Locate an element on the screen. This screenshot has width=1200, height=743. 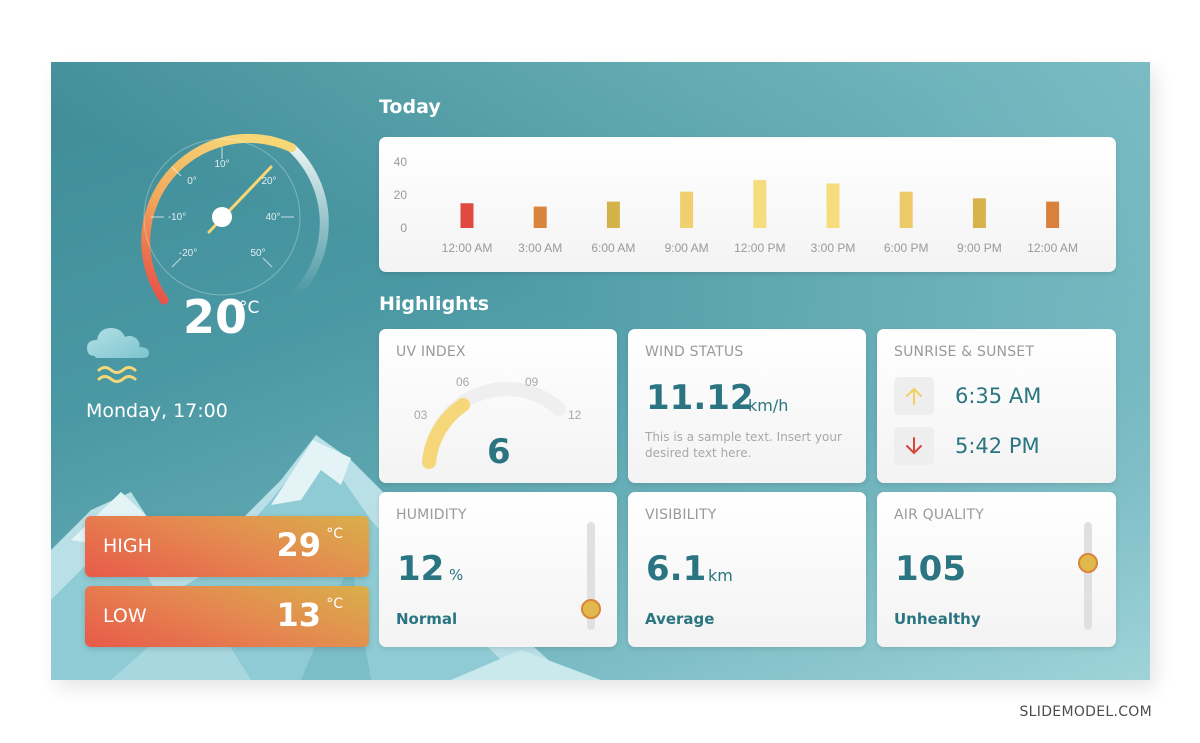
air-quality-value: 105 is located at coordinates (930, 569).